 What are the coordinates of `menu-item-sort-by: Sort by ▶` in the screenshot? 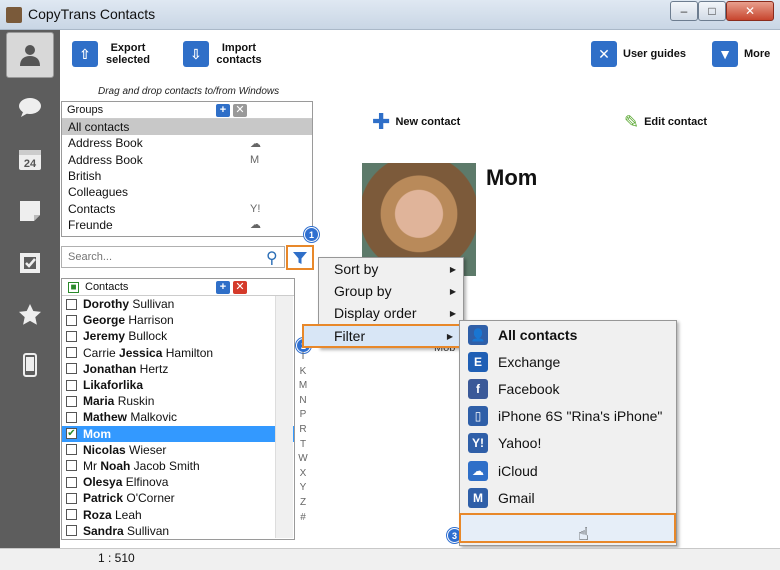 It's located at (391, 269).